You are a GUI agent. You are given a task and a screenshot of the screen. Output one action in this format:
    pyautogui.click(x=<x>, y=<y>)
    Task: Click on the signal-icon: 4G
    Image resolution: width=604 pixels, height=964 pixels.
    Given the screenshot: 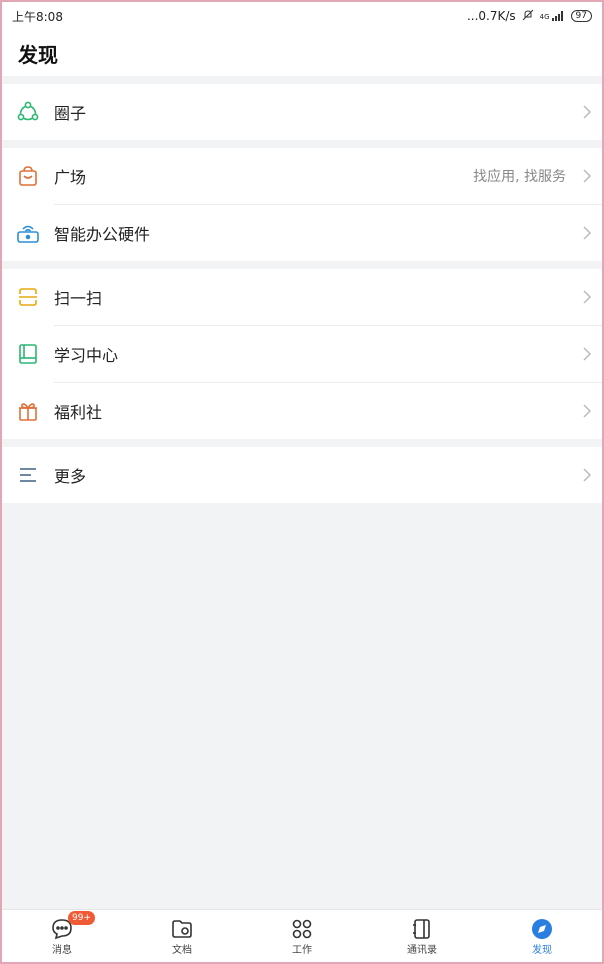 What is the action you would take?
    pyautogui.click(x=552, y=16)
    